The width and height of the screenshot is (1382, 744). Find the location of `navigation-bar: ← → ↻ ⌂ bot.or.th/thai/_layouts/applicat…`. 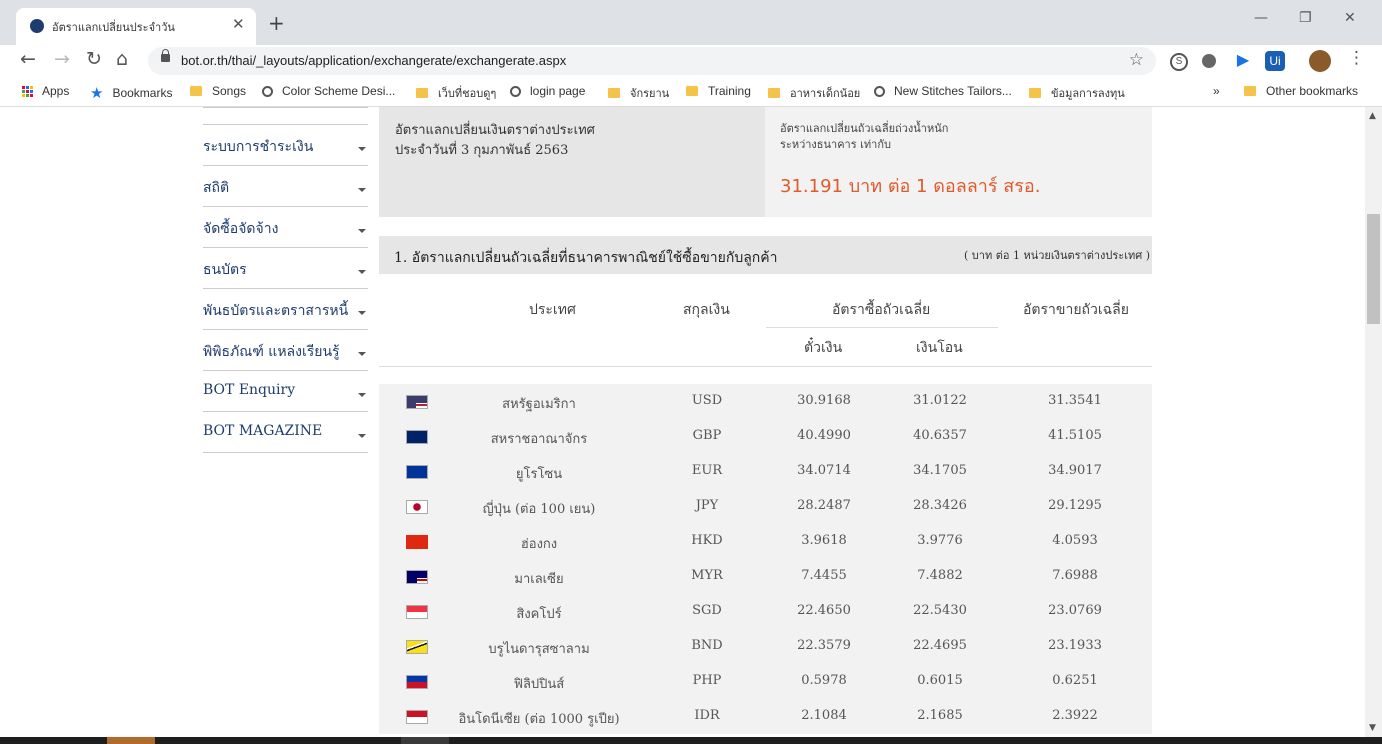

navigation-bar: ← → ↻ ⌂ bot.or.th/thai/_layouts/applicat… is located at coordinates (691, 61).